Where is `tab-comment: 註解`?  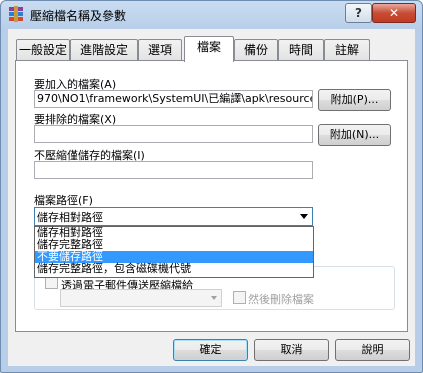 tab-comment: 註解 is located at coordinates (347, 49).